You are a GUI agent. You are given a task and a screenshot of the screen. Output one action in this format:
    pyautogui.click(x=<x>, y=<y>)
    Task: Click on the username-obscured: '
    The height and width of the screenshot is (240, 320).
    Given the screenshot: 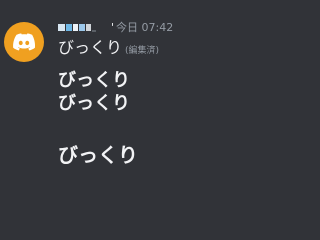 What is the action you would take?
    pyautogui.click(x=86, y=27)
    